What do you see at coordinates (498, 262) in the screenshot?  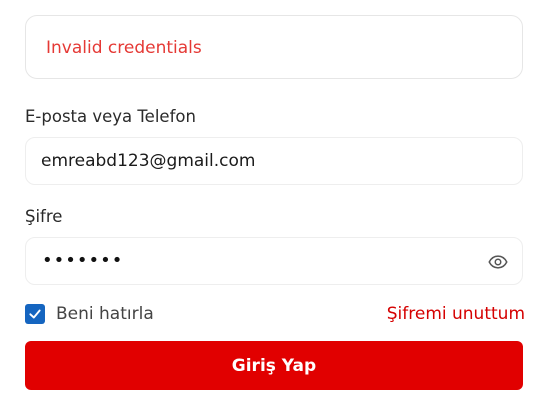 I see `eye-icon` at bounding box center [498, 262].